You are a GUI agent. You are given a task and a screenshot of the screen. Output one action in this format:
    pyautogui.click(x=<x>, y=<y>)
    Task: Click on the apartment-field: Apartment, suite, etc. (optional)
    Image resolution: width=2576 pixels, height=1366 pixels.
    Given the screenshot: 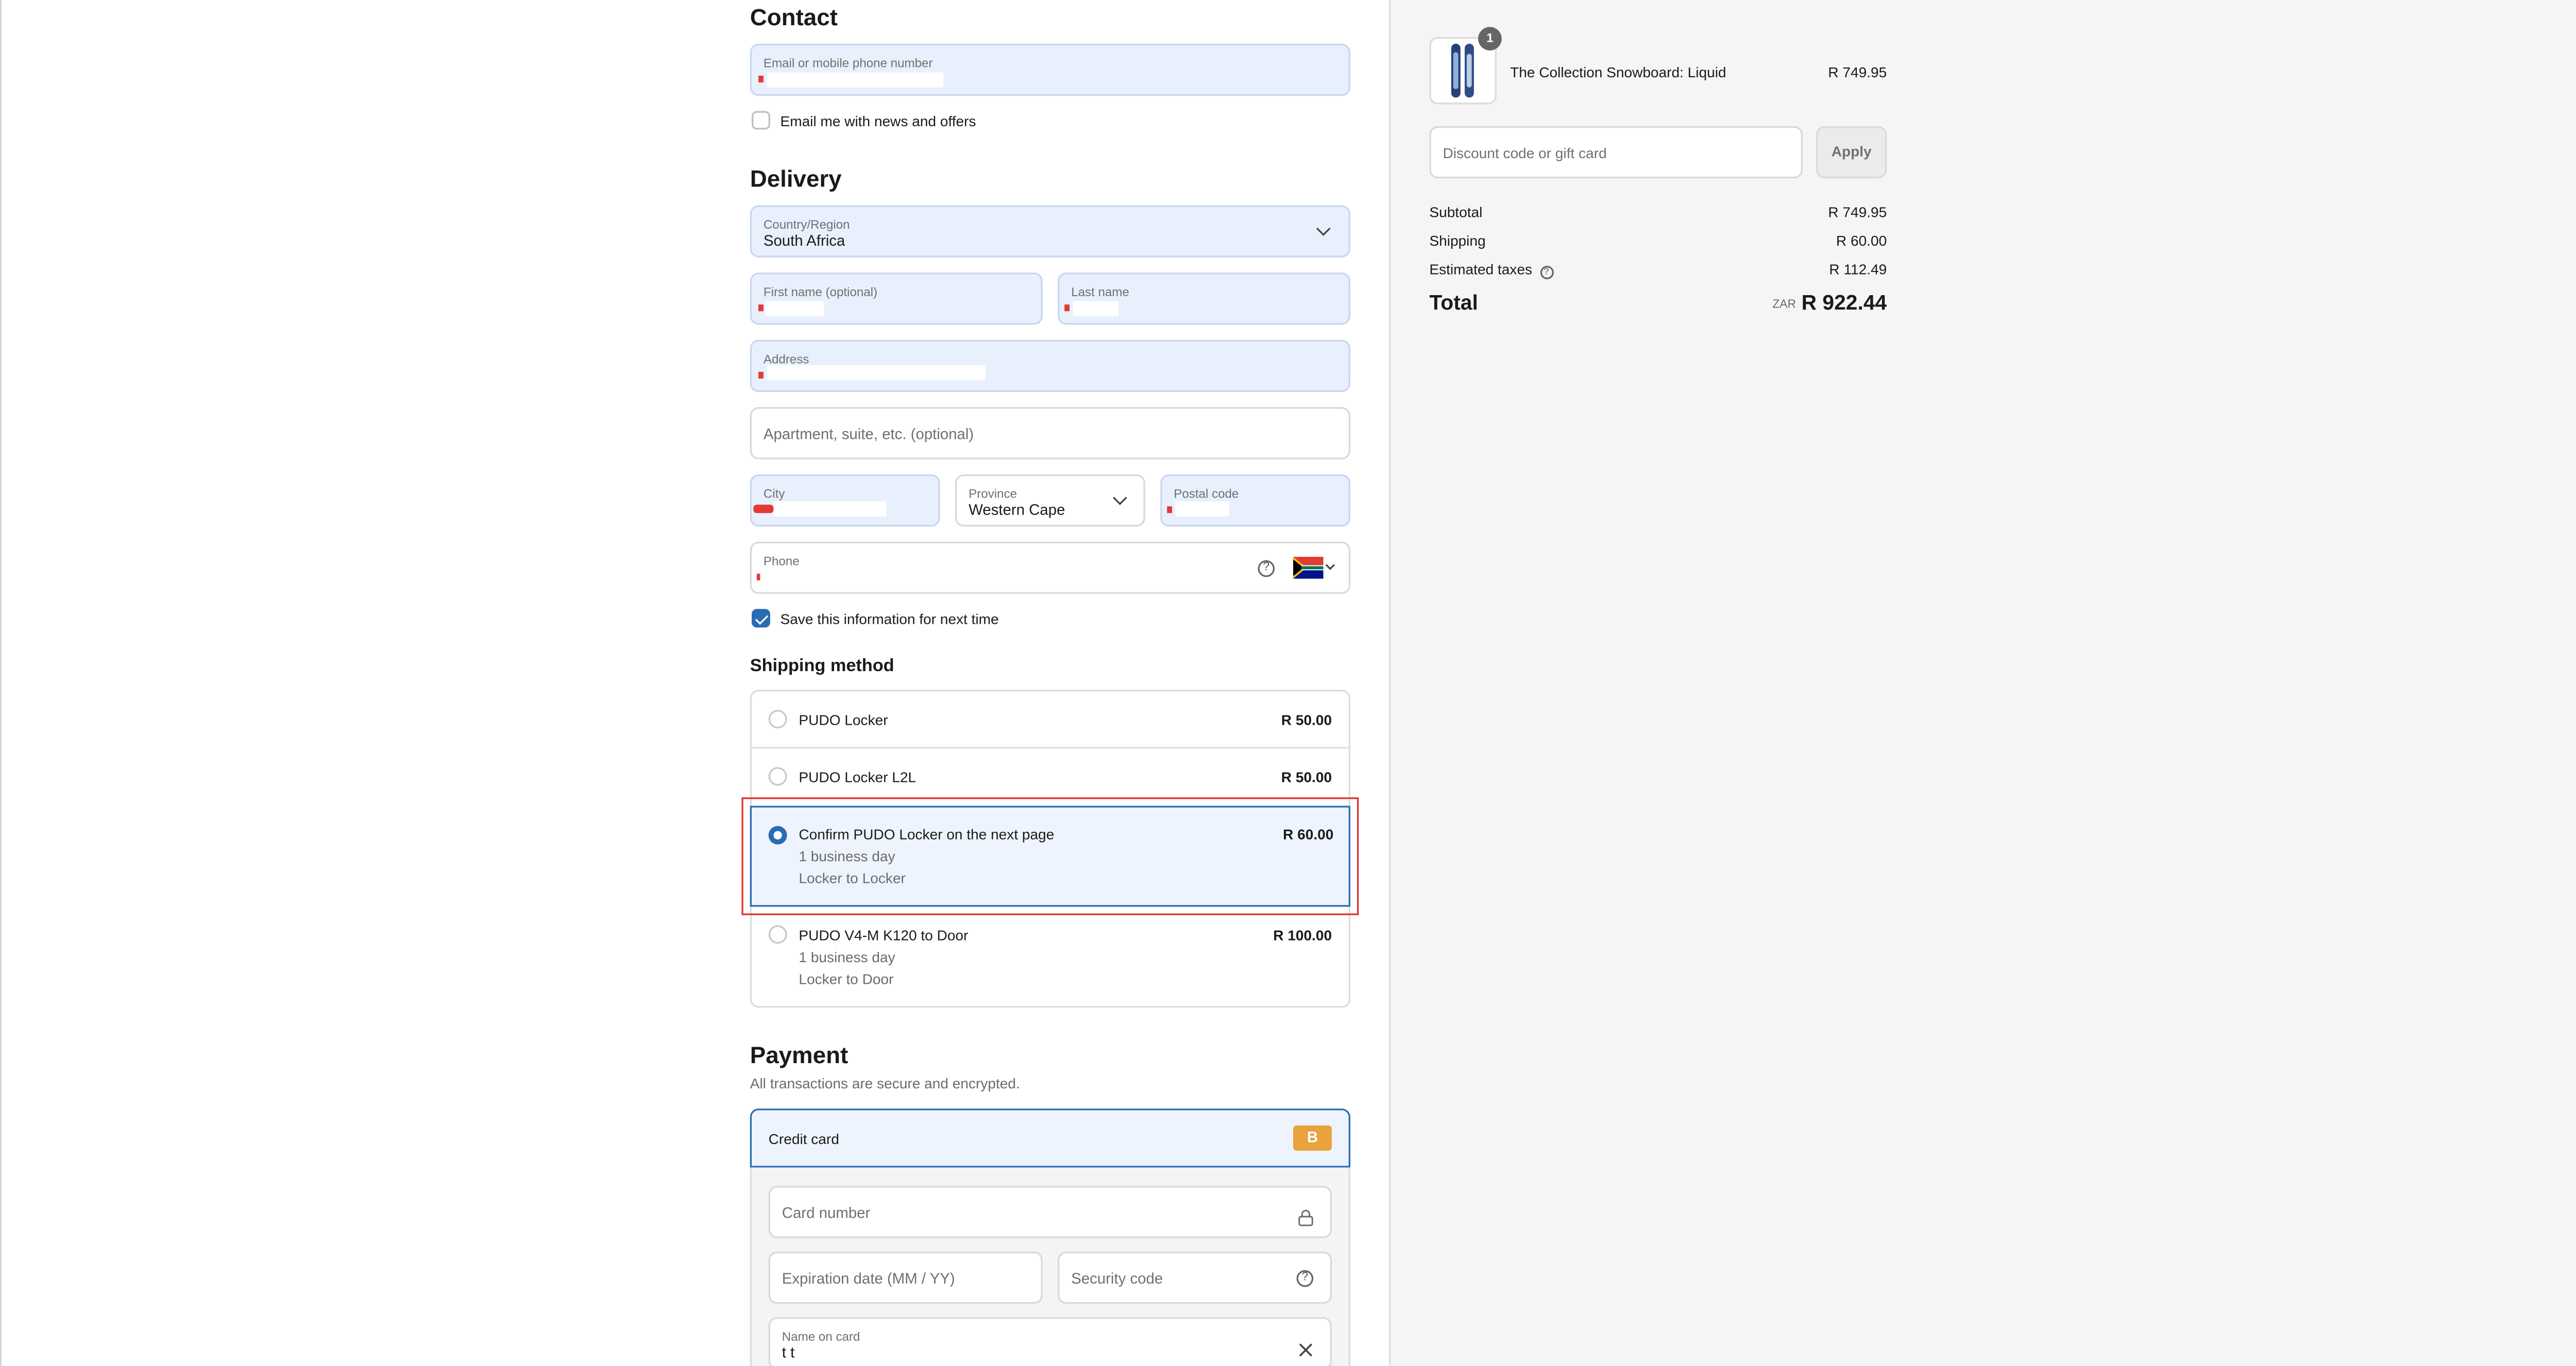 What is the action you would take?
    pyautogui.click(x=1050, y=433)
    